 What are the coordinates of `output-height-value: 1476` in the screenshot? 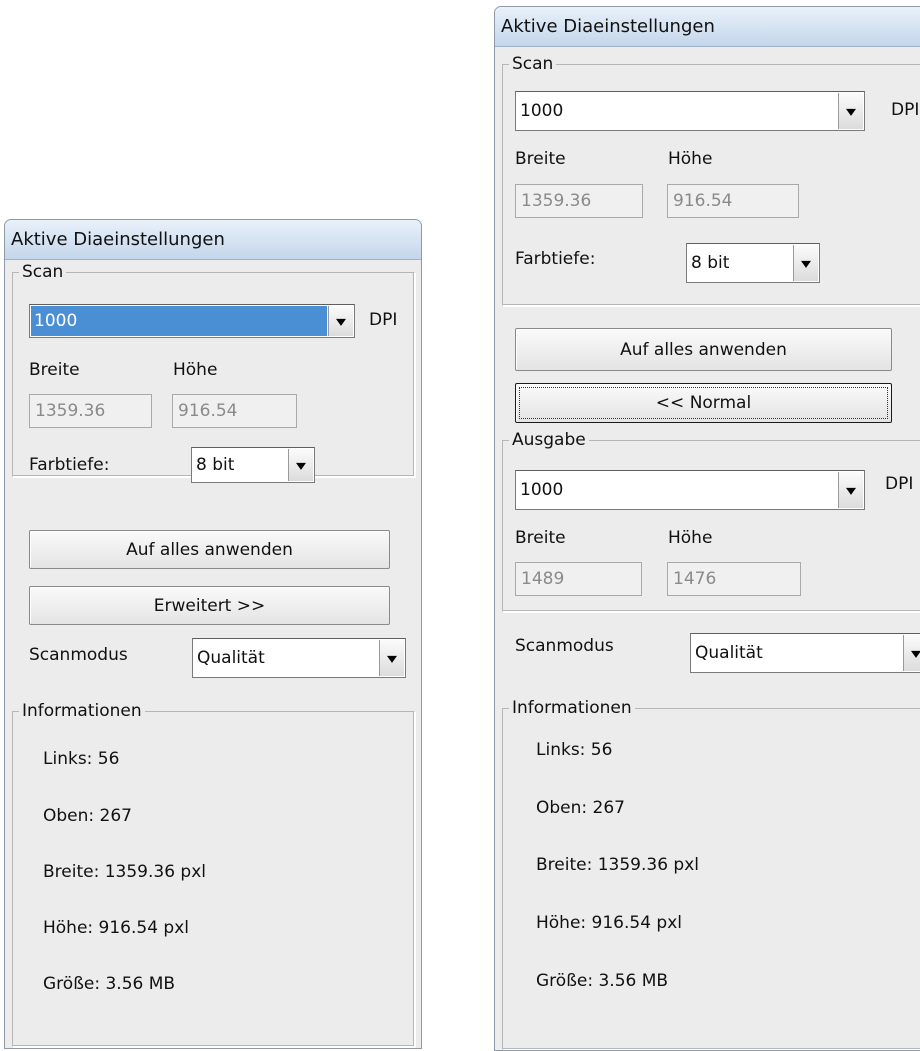 It's located at (695, 579).